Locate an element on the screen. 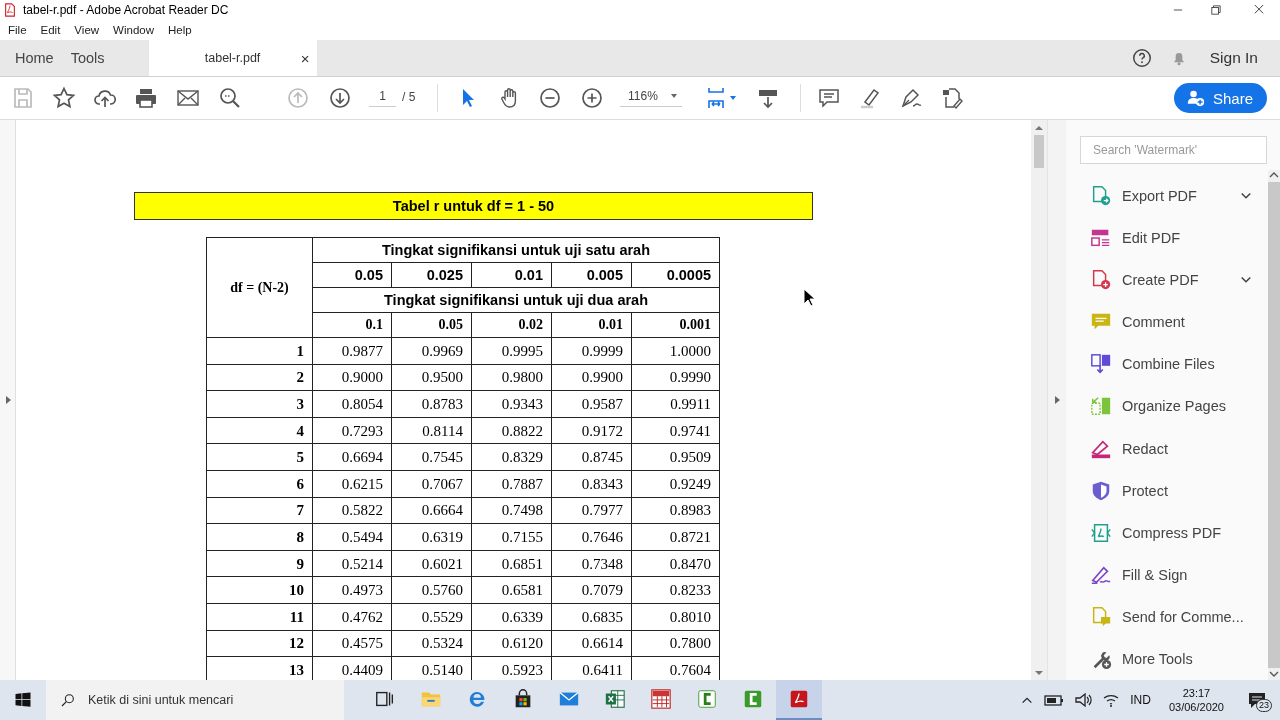 The image size is (1280, 720). table-cell: 0.5822 is located at coordinates (352, 510).